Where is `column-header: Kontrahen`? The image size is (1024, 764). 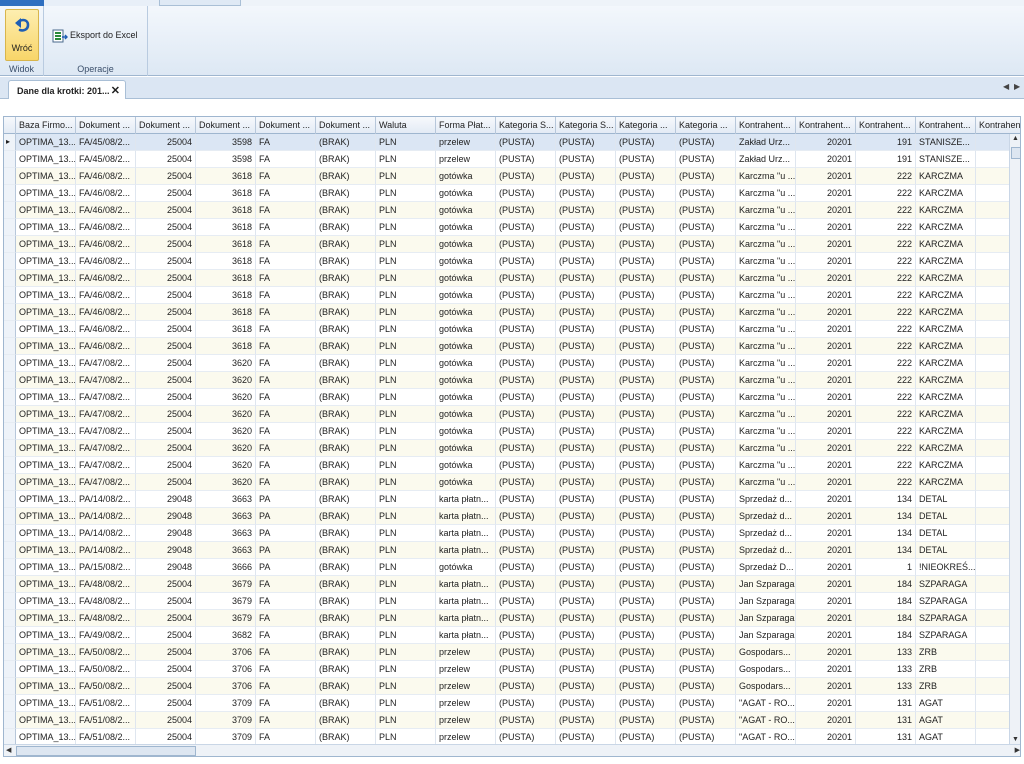
column-header: Kontrahen is located at coordinates (998, 125).